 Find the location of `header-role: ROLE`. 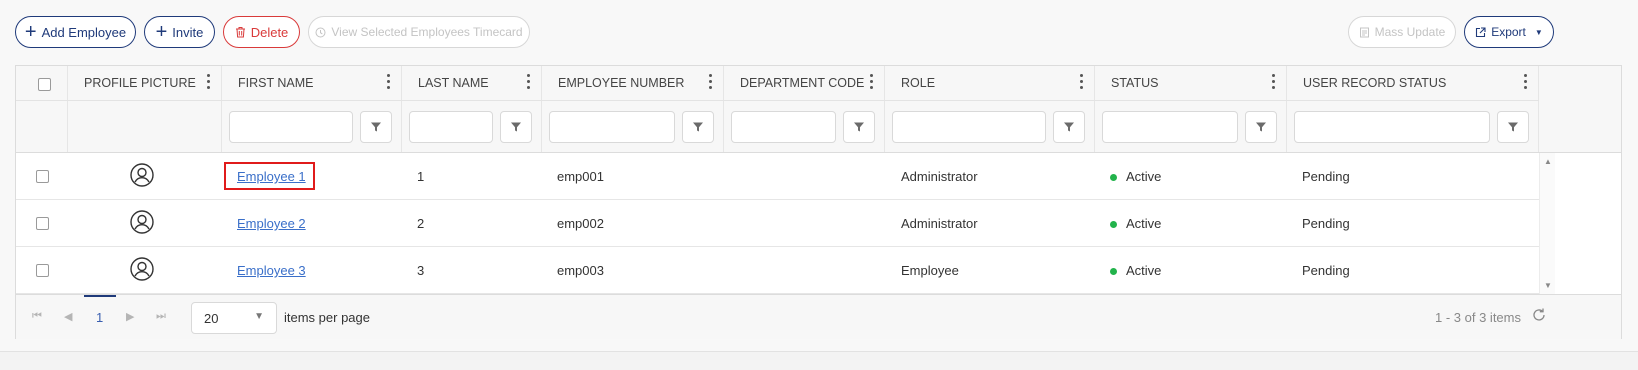

header-role: ROLE is located at coordinates (990, 83).